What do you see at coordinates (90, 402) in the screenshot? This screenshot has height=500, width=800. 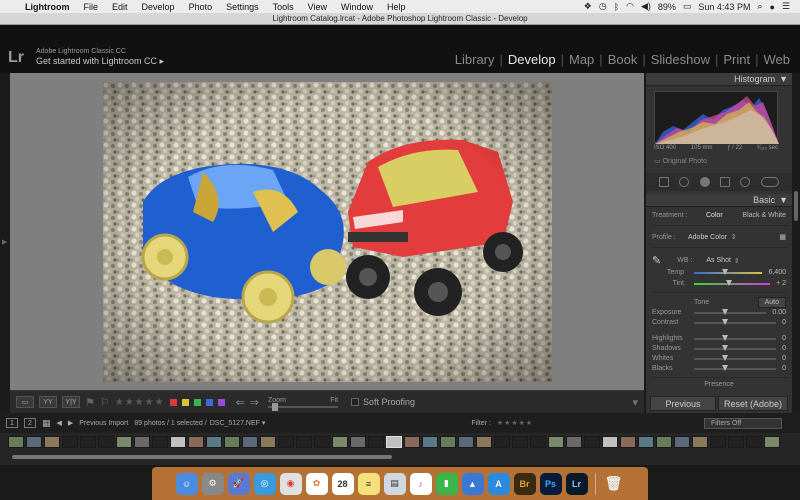 I see `flag-icon: ⚑` at bounding box center [90, 402].